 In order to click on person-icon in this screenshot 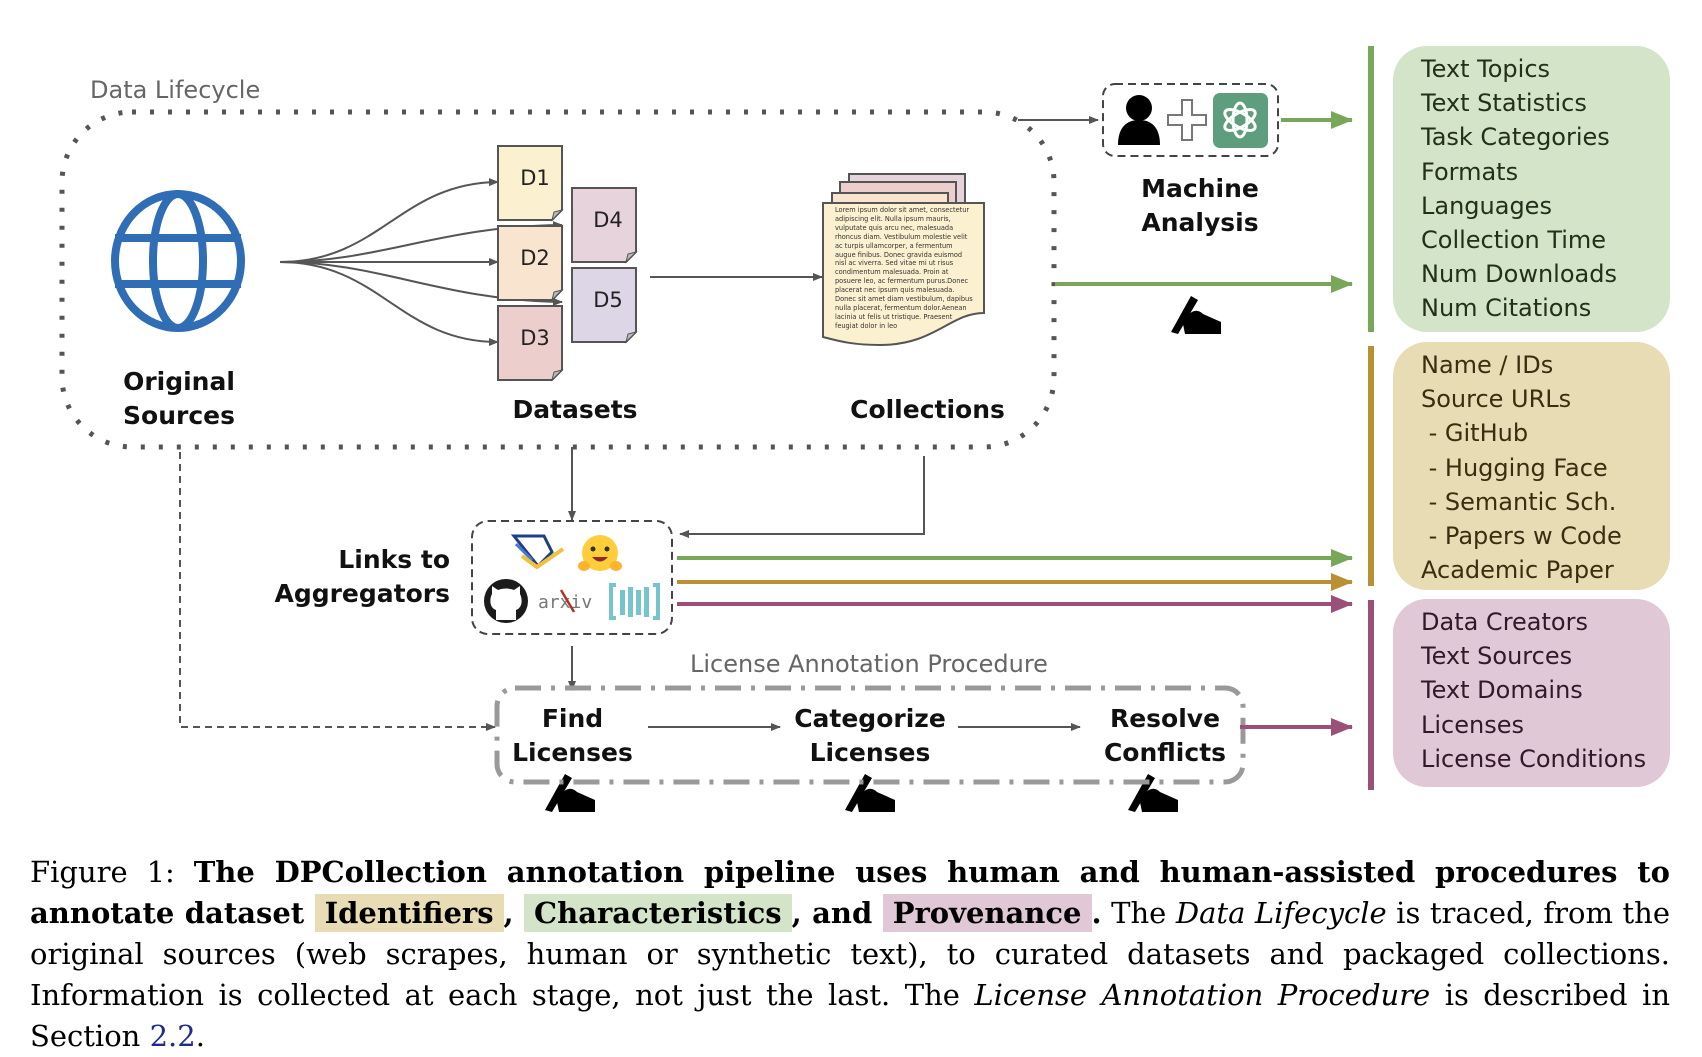, I will do `click(1139, 120)`.